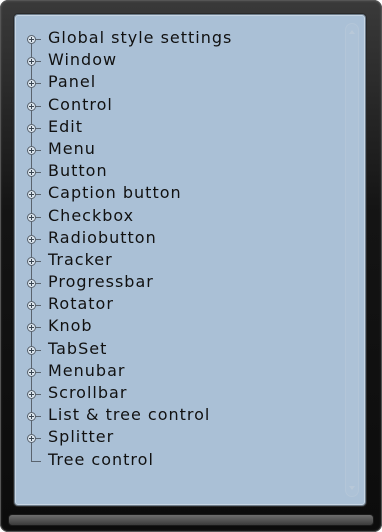 The width and height of the screenshot is (382, 532). Describe the element at coordinates (78, 171) in the screenshot. I see `tree-item-label: Button` at that location.